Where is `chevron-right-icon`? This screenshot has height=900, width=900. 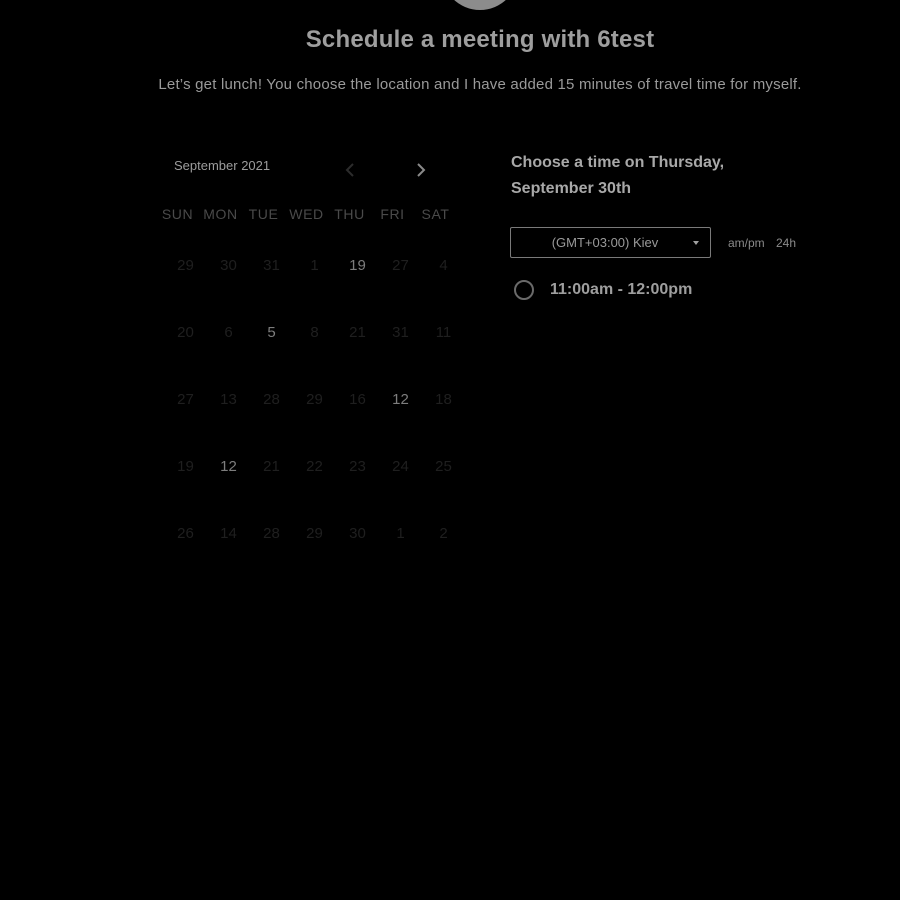
chevron-right-icon is located at coordinates (421, 170).